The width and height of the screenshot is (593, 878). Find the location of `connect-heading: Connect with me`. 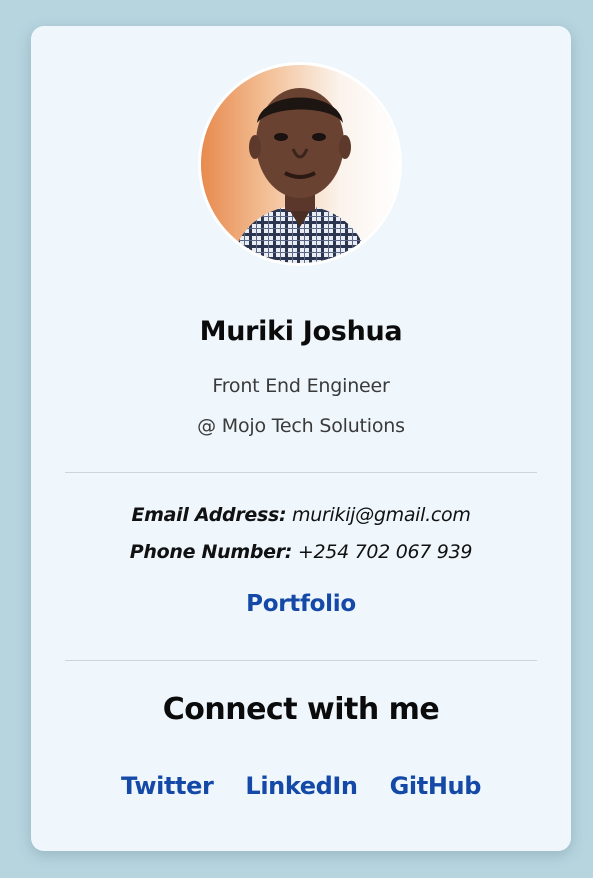

connect-heading: Connect with me is located at coordinates (301, 709).